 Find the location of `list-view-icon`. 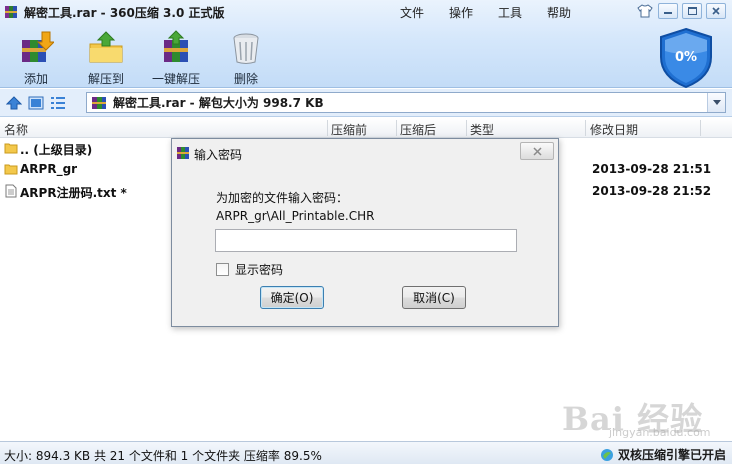

list-view-icon is located at coordinates (58, 103).